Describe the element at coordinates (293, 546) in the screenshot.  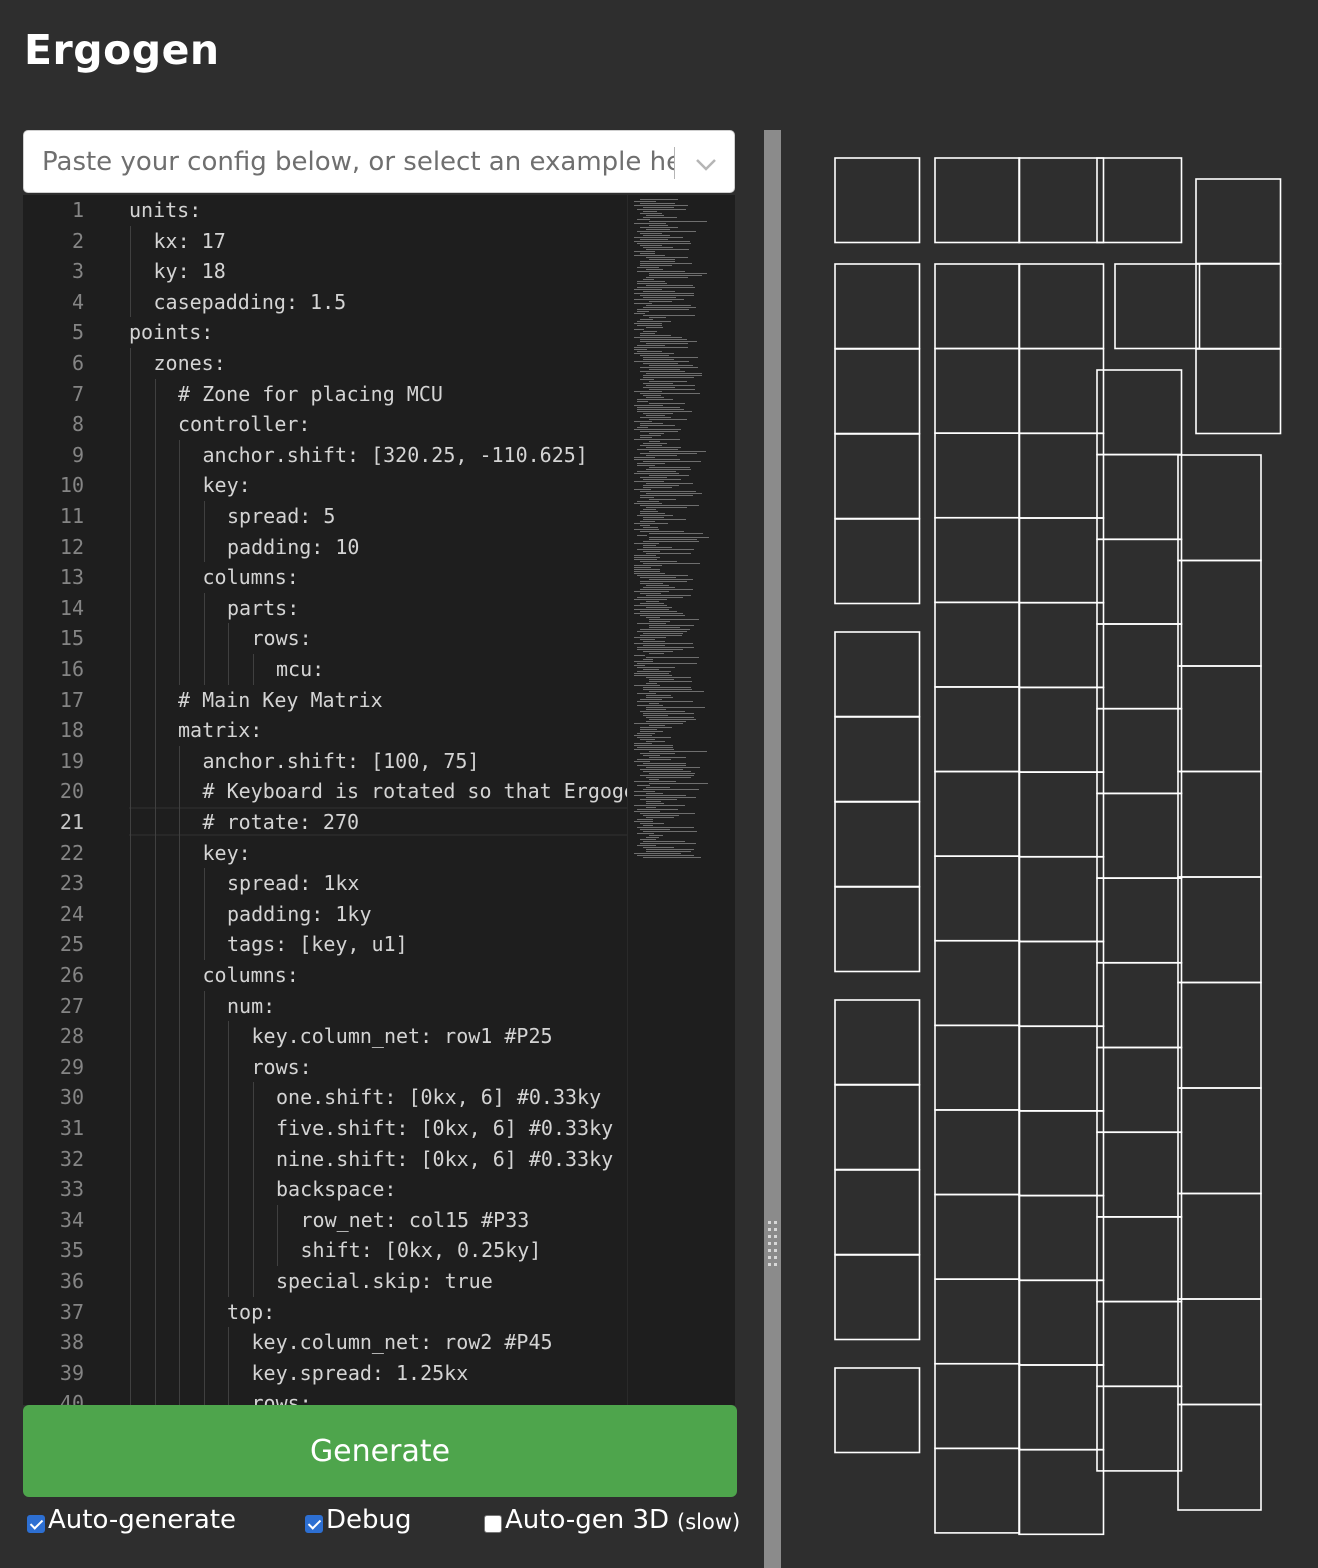
I see `code-line: padding: 10` at that location.